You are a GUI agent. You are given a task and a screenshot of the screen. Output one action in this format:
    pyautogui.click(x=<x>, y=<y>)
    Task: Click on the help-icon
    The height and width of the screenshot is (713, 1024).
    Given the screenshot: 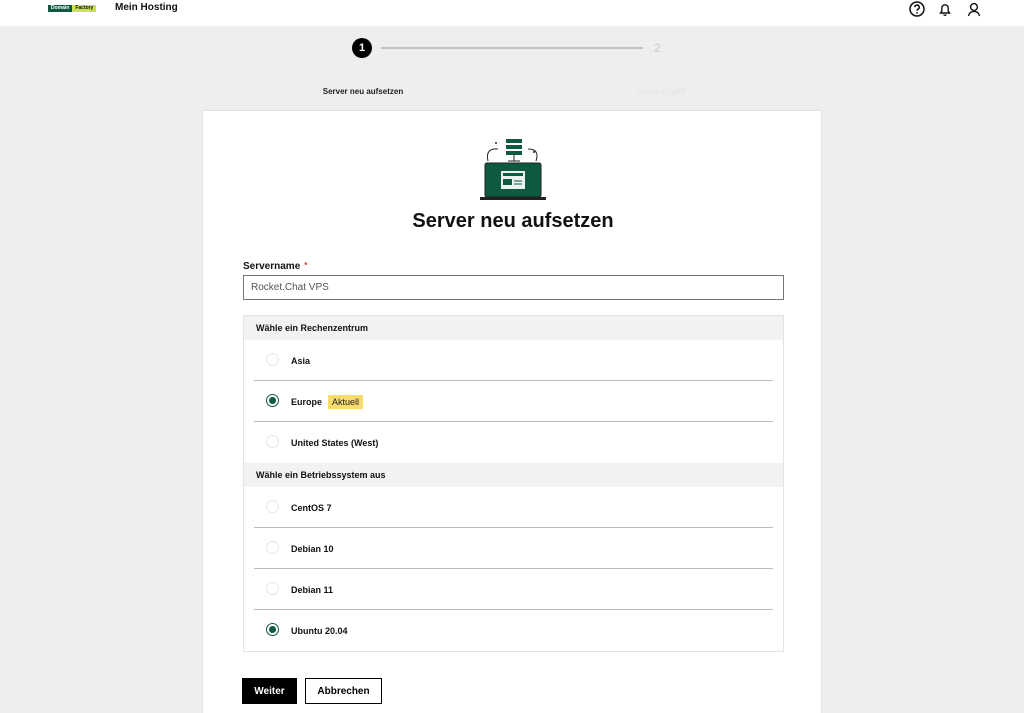 What is the action you would take?
    pyautogui.click(x=917, y=9)
    